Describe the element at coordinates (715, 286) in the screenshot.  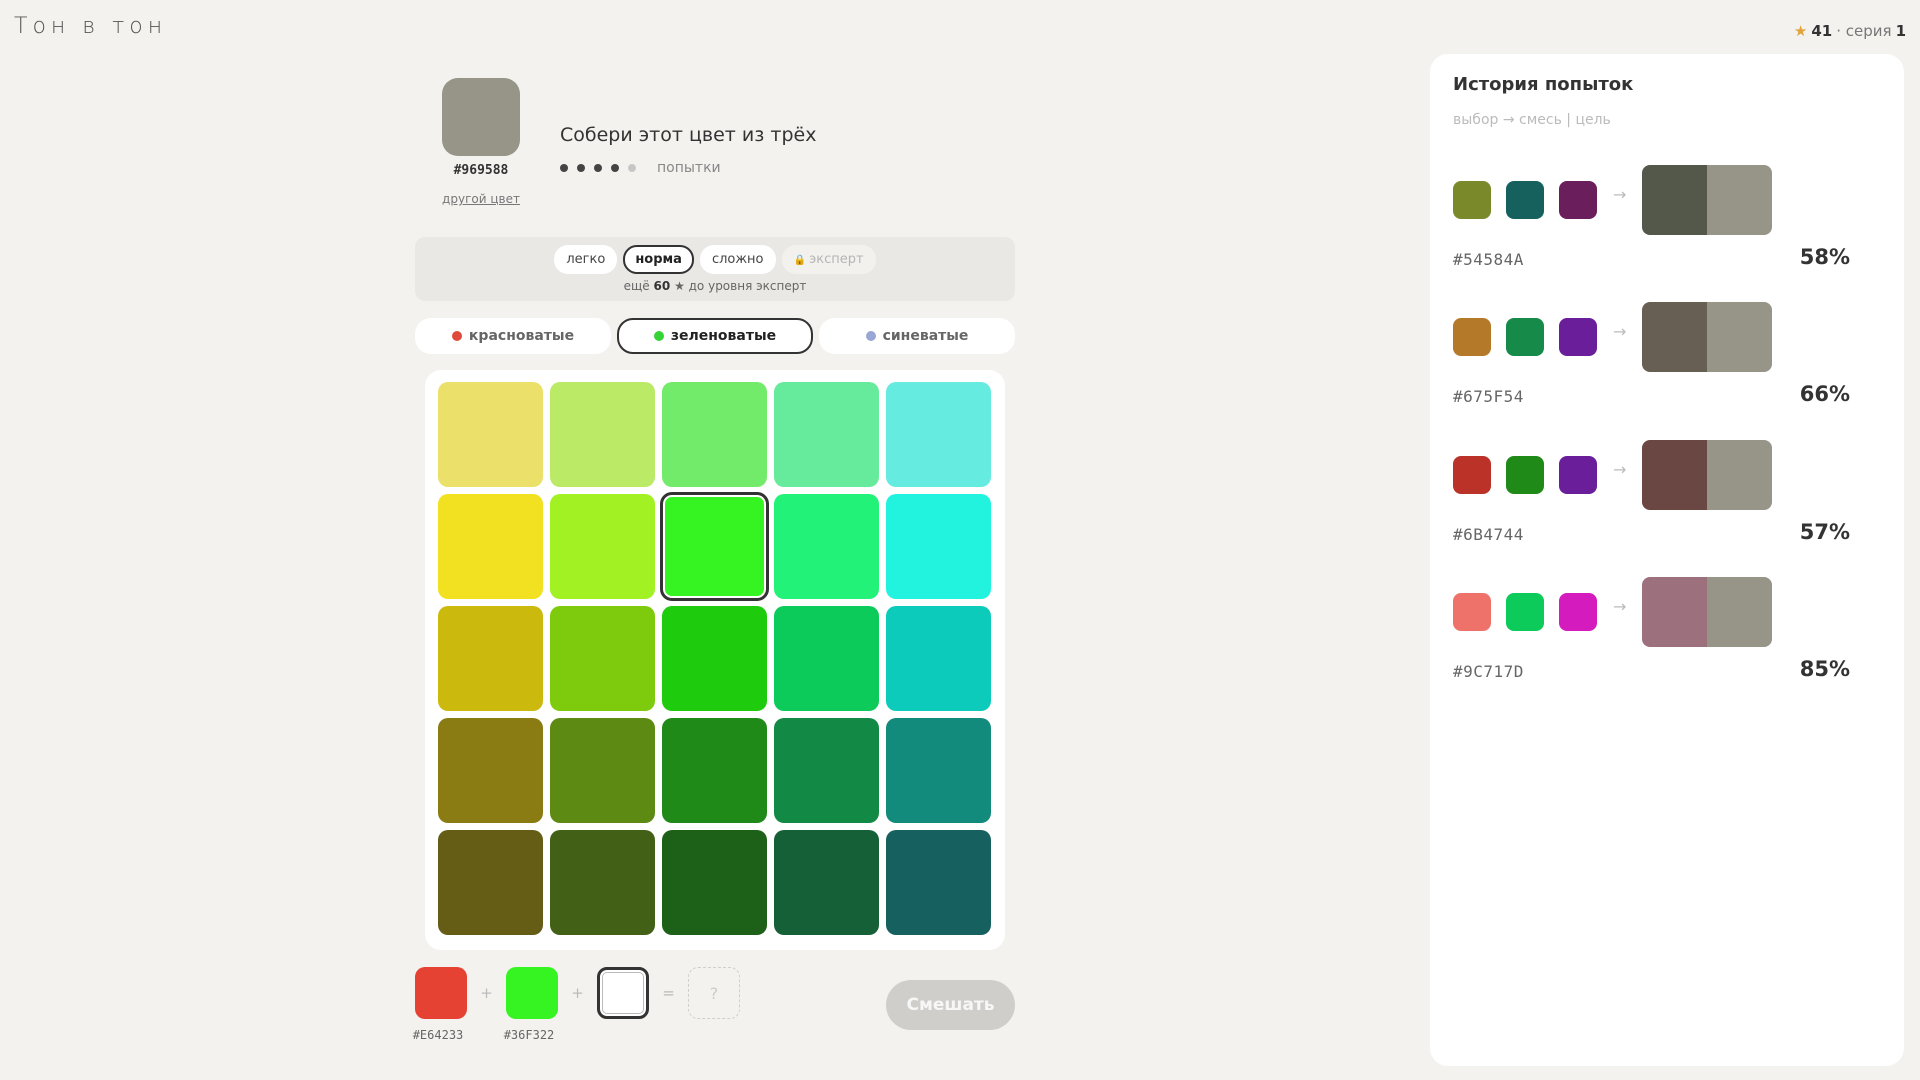
I see `difficulty-note: ещё 60 ★ до уровня эксперт` at that location.